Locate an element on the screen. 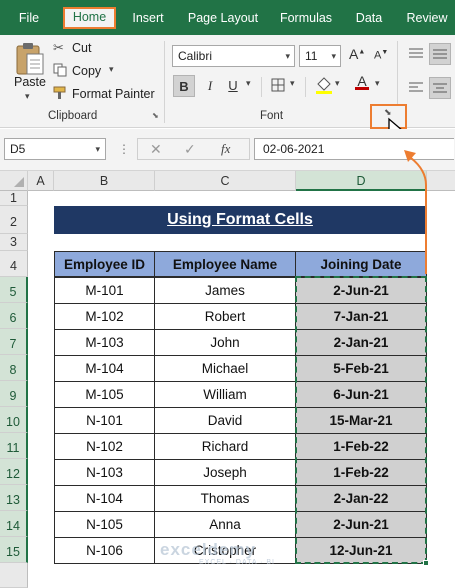  cell-employee-id: M-105 is located at coordinates (104, 394).